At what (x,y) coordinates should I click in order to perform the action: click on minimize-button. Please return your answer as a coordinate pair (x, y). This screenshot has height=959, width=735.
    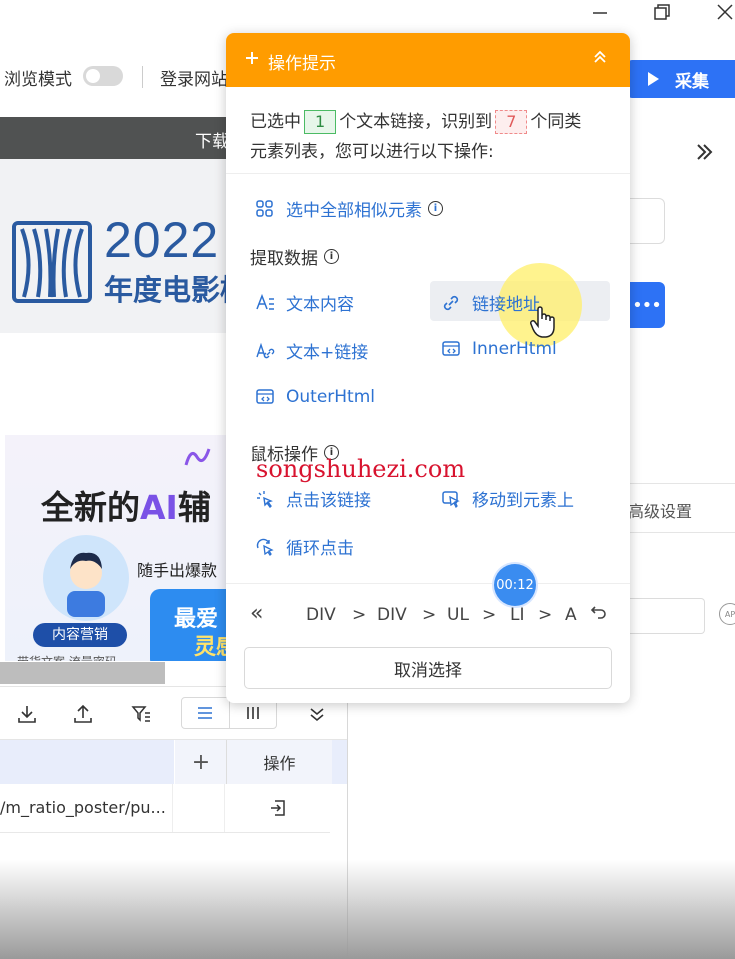
    Looking at the image, I should click on (600, 12).